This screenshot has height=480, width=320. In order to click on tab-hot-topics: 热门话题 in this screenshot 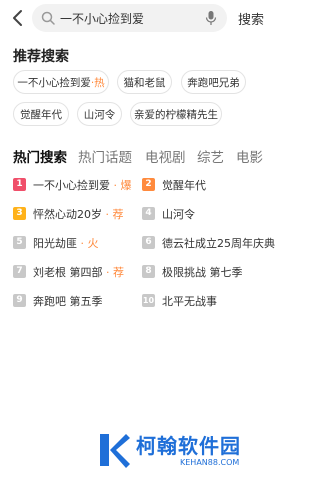, I will do `click(105, 156)`.